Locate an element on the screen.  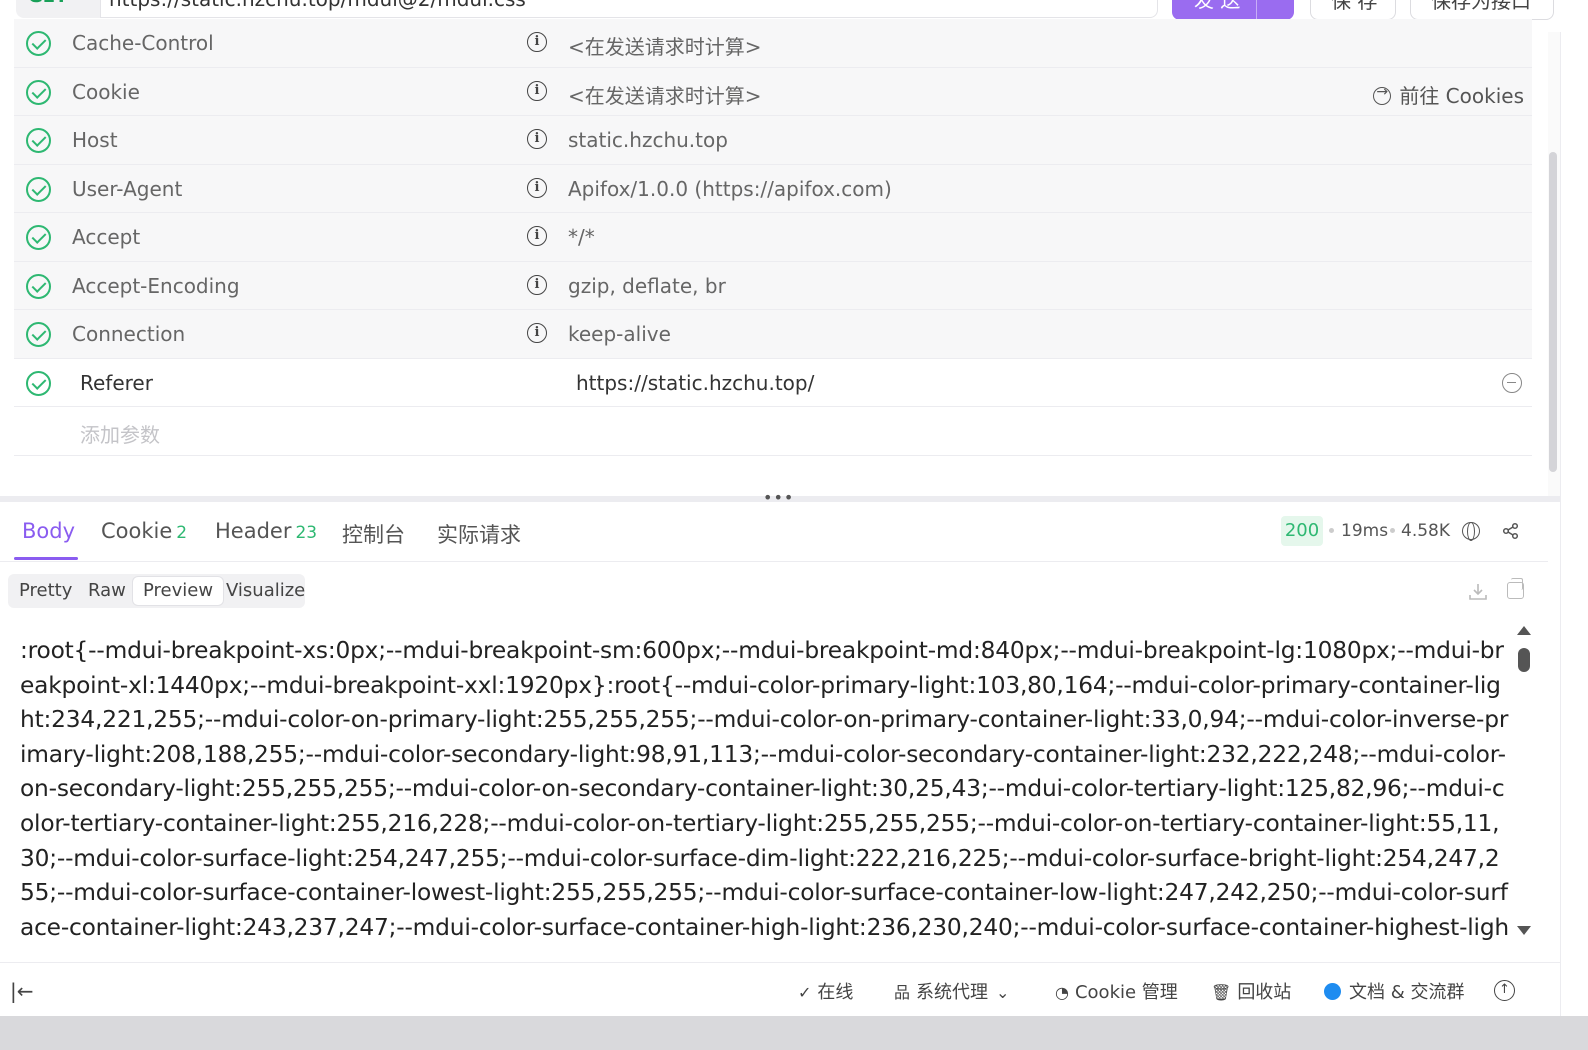
exit-arrow-icon is located at coordinates (1382, 94).